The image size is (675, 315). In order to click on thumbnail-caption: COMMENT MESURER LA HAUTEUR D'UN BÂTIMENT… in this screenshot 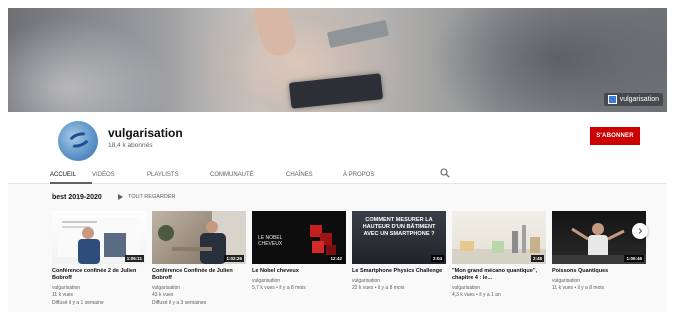, I will do `click(399, 227)`.